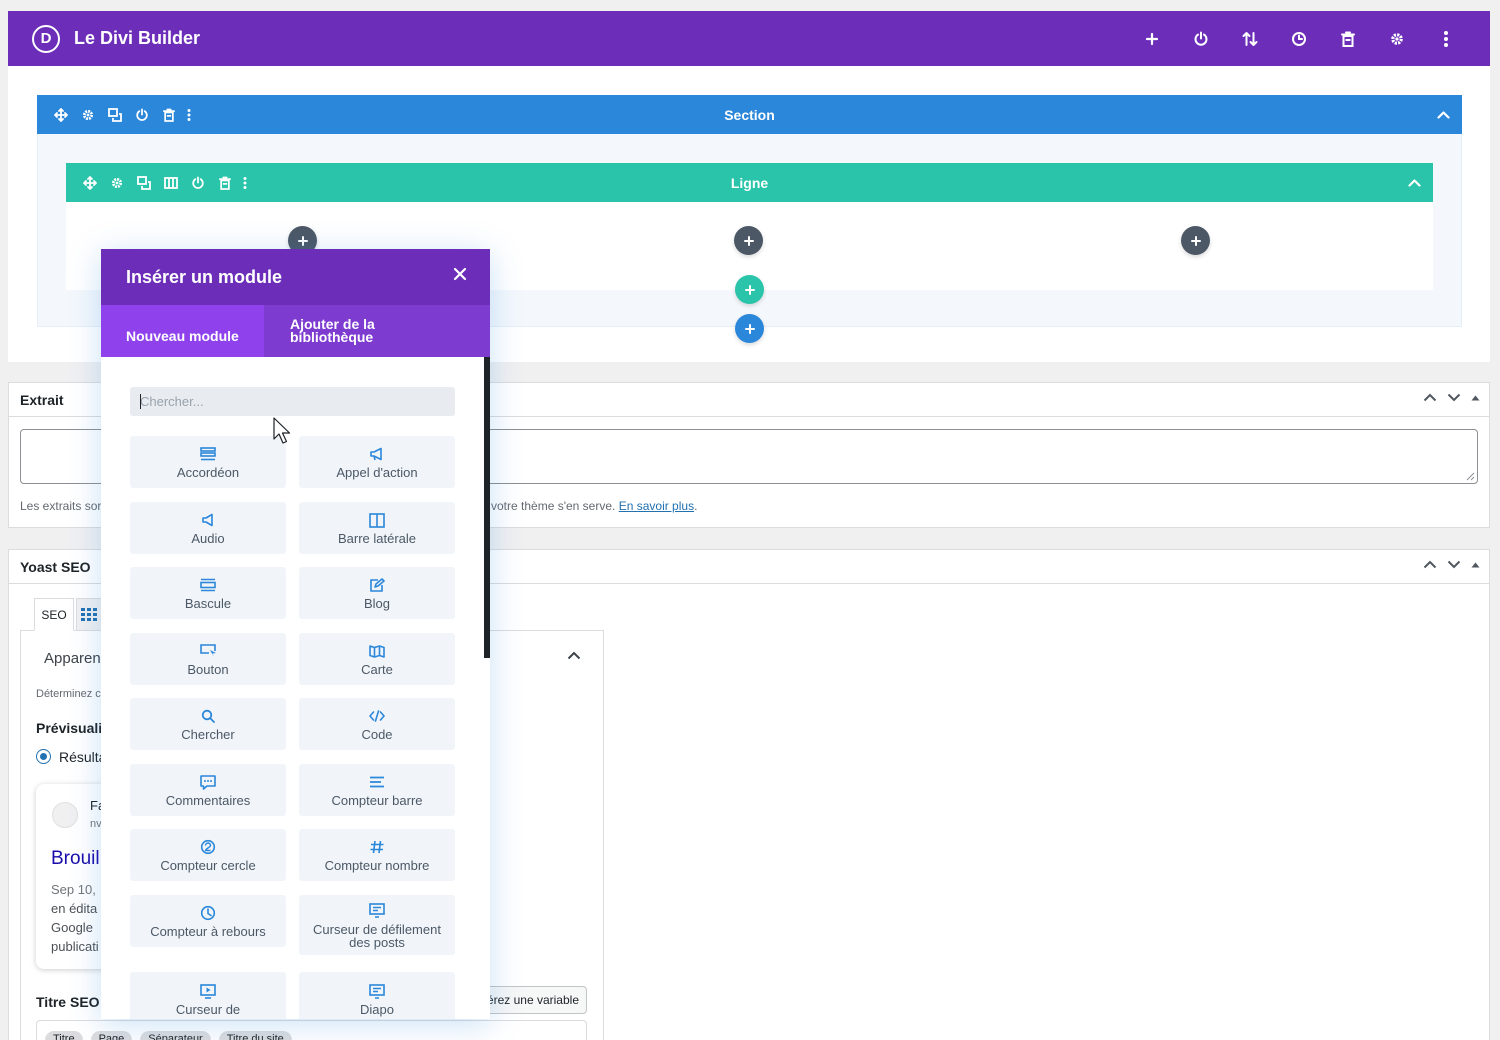  I want to click on module-number-counter: Compteur nombre, so click(377, 855).